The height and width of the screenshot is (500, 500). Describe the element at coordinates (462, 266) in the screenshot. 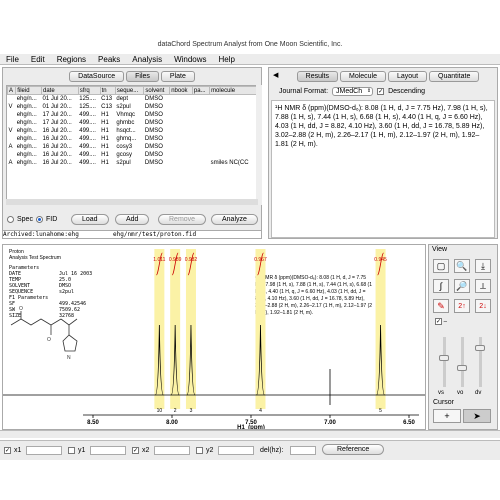

I see `zoom-in-icon: 🔍` at that location.